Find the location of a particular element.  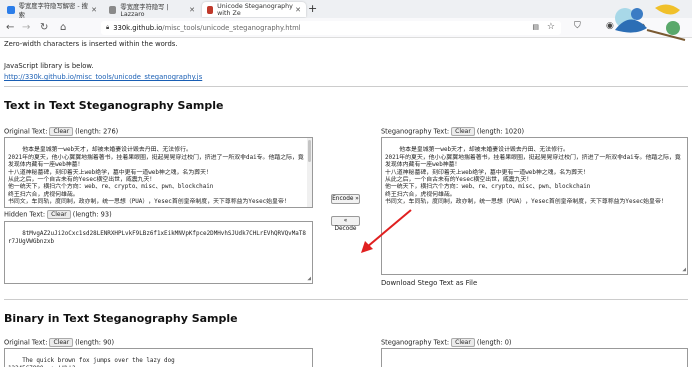

new-tab-button: + is located at coordinates (312, 8).